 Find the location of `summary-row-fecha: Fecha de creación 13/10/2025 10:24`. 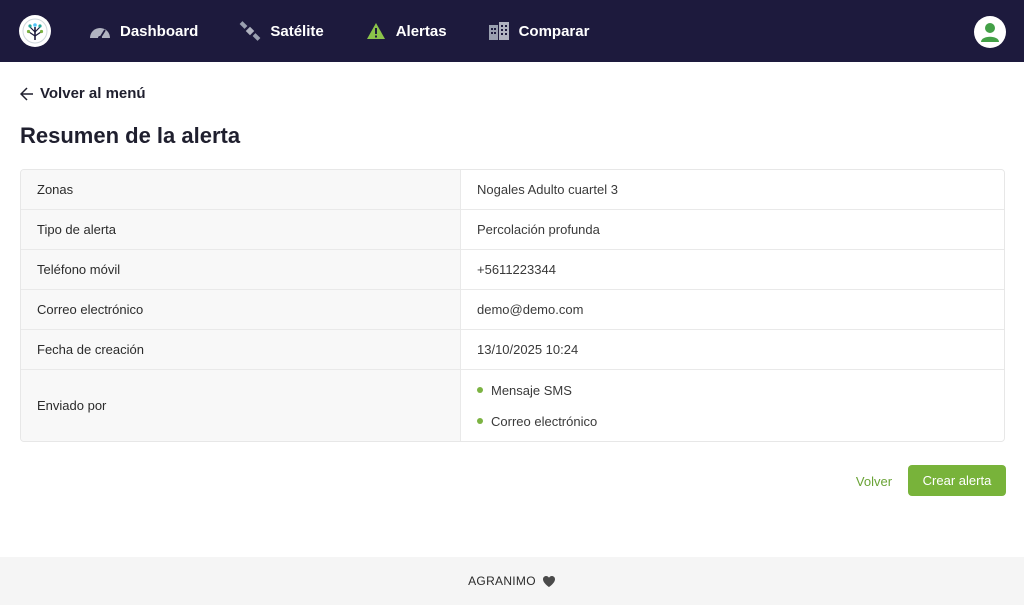

summary-row-fecha: Fecha de creación 13/10/2025 10:24 is located at coordinates (512, 350).